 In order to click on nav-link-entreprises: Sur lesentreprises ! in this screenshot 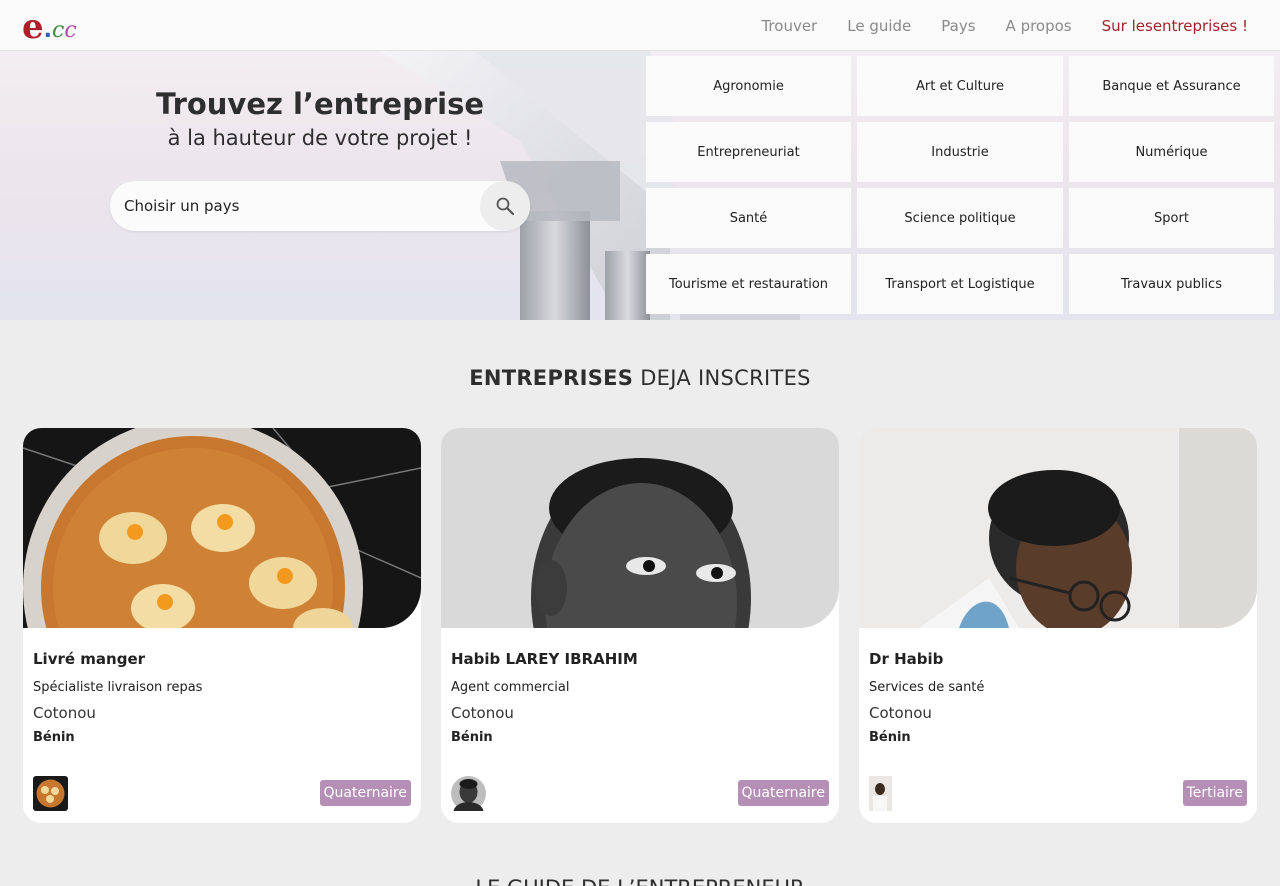, I will do `click(1175, 26)`.